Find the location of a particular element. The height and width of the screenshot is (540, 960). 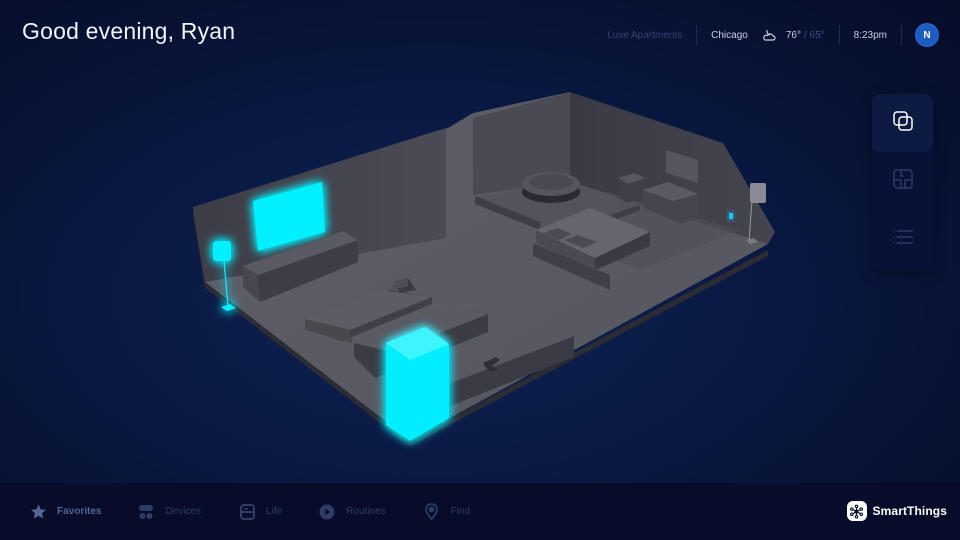

brand-name: SmartThings is located at coordinates (909, 511).